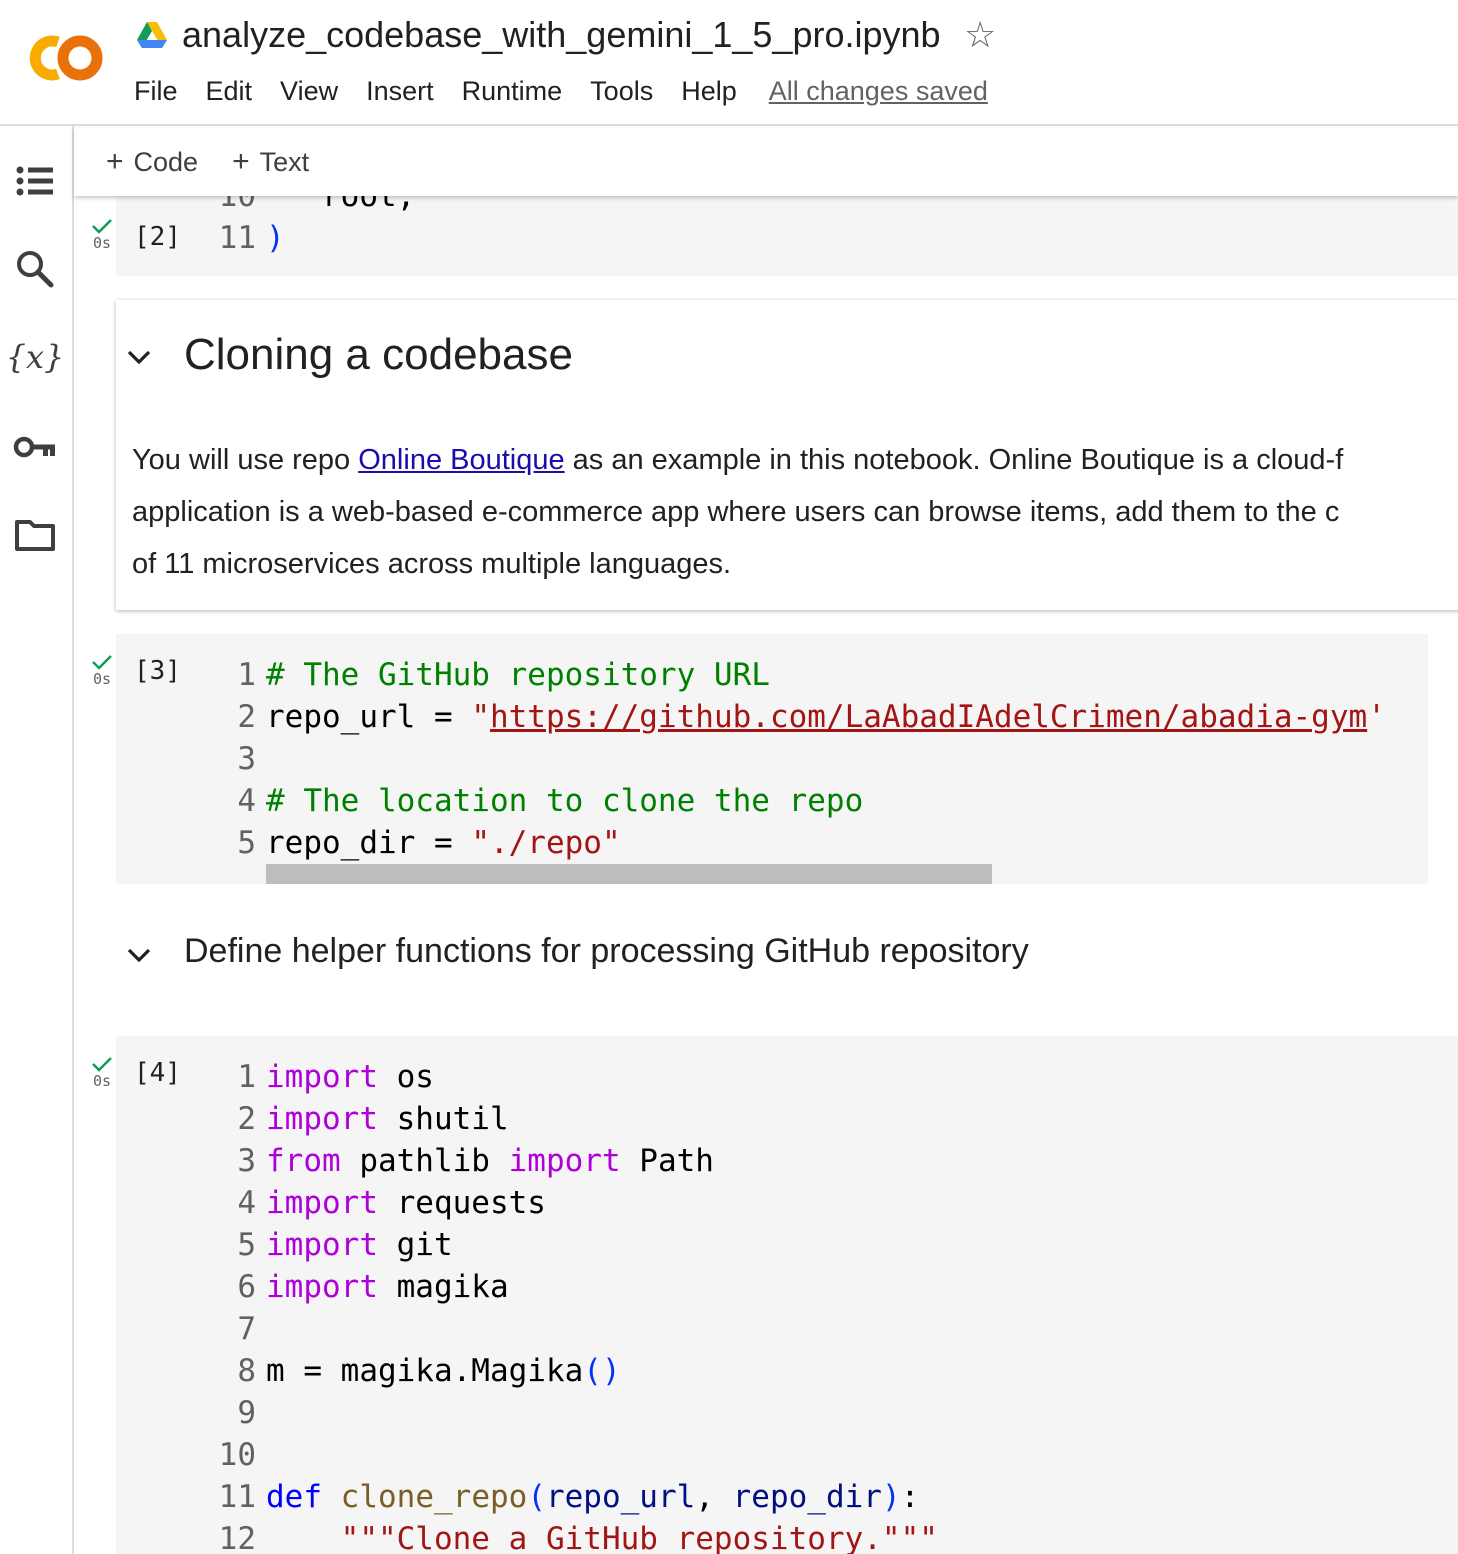  What do you see at coordinates (550, 801) in the screenshot?
I see `code-line: 4 # The location to clone the repo` at bounding box center [550, 801].